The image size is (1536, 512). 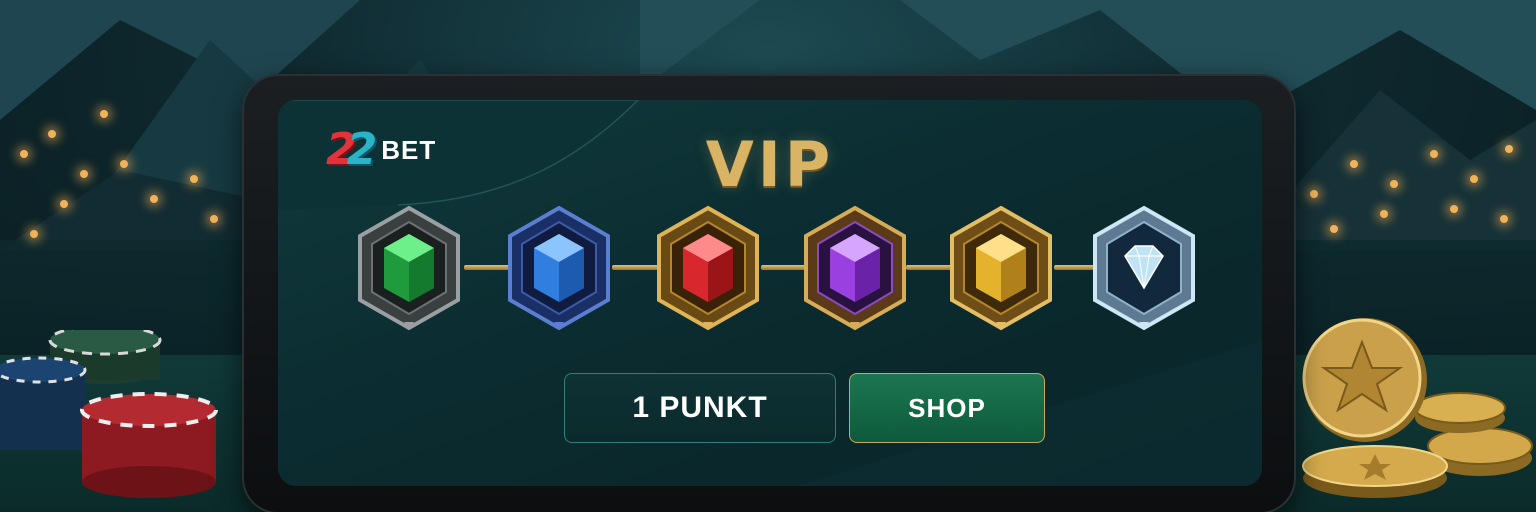 I want to click on blue-gem-icon, so click(x=559, y=268).